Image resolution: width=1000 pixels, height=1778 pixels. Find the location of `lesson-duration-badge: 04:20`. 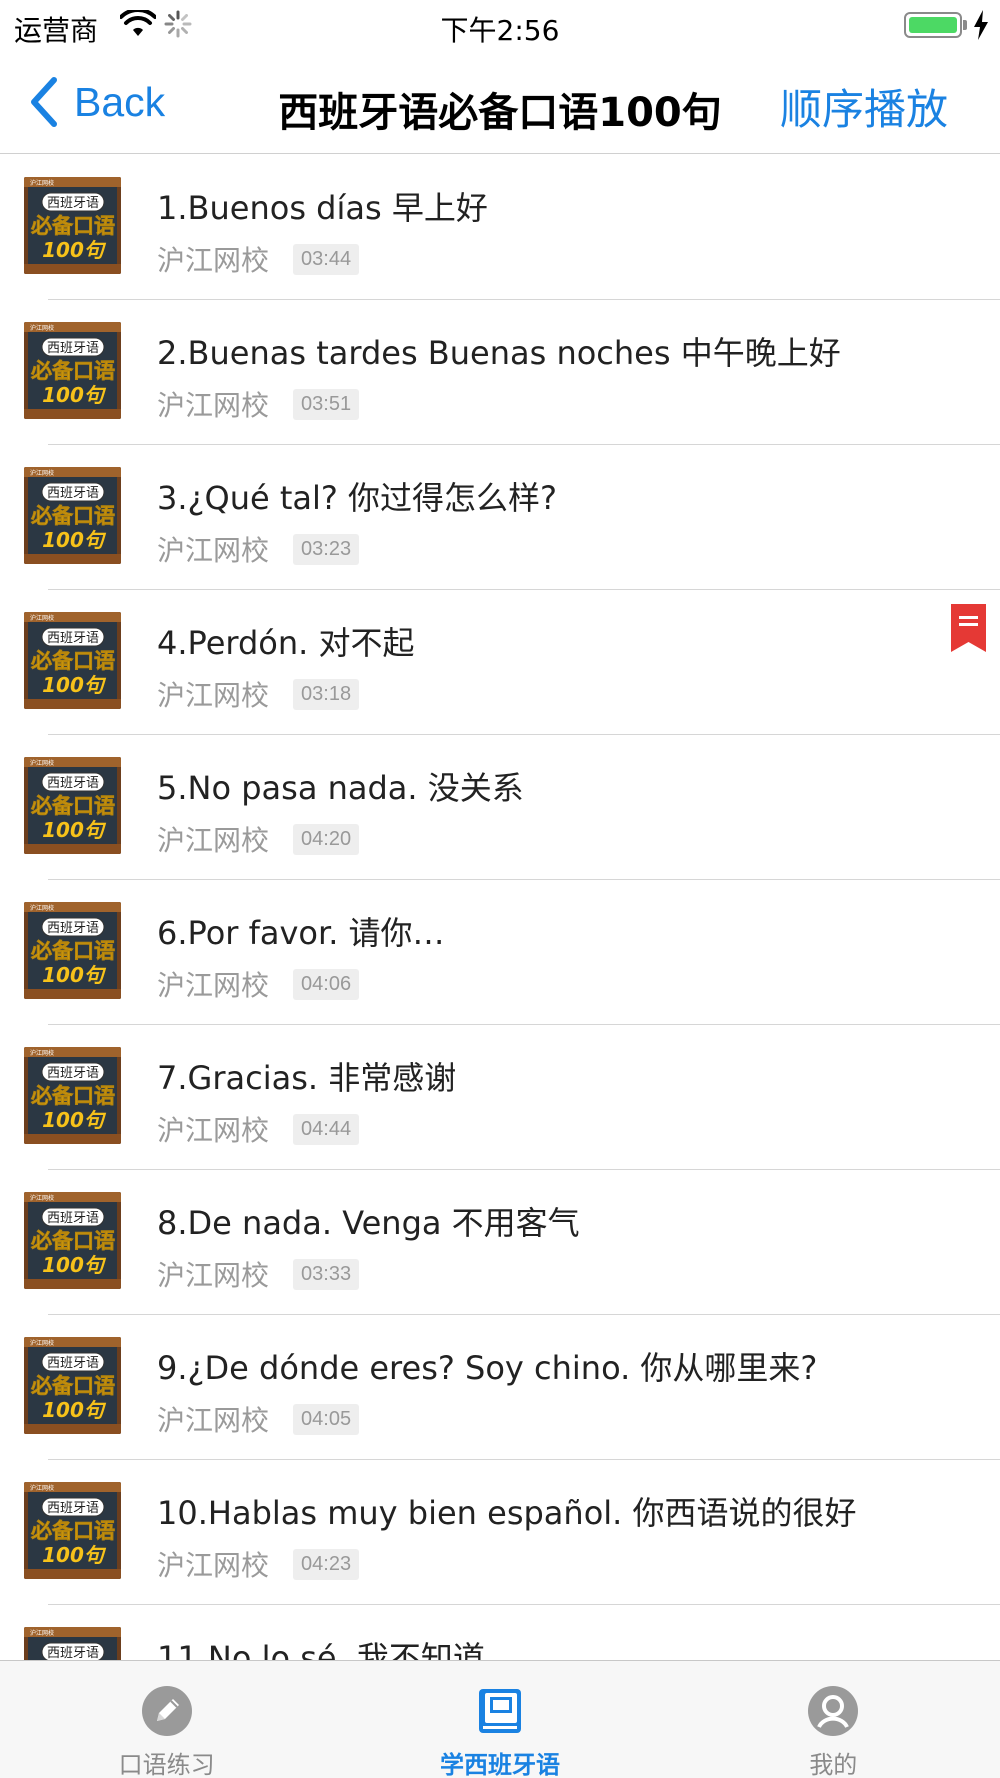

lesson-duration-badge: 04:20 is located at coordinates (326, 839).